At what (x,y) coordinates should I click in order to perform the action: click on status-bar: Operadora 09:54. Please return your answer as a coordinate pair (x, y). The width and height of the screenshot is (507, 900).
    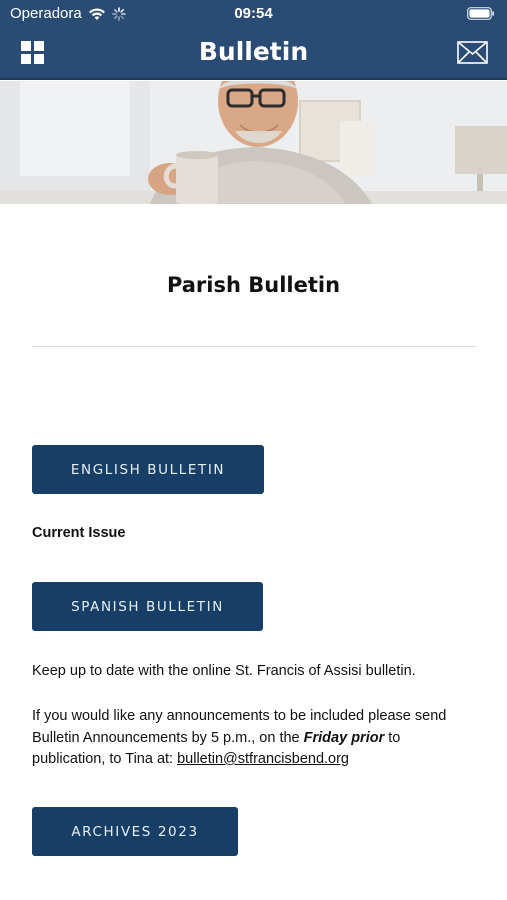
    Looking at the image, I should click on (253, 14).